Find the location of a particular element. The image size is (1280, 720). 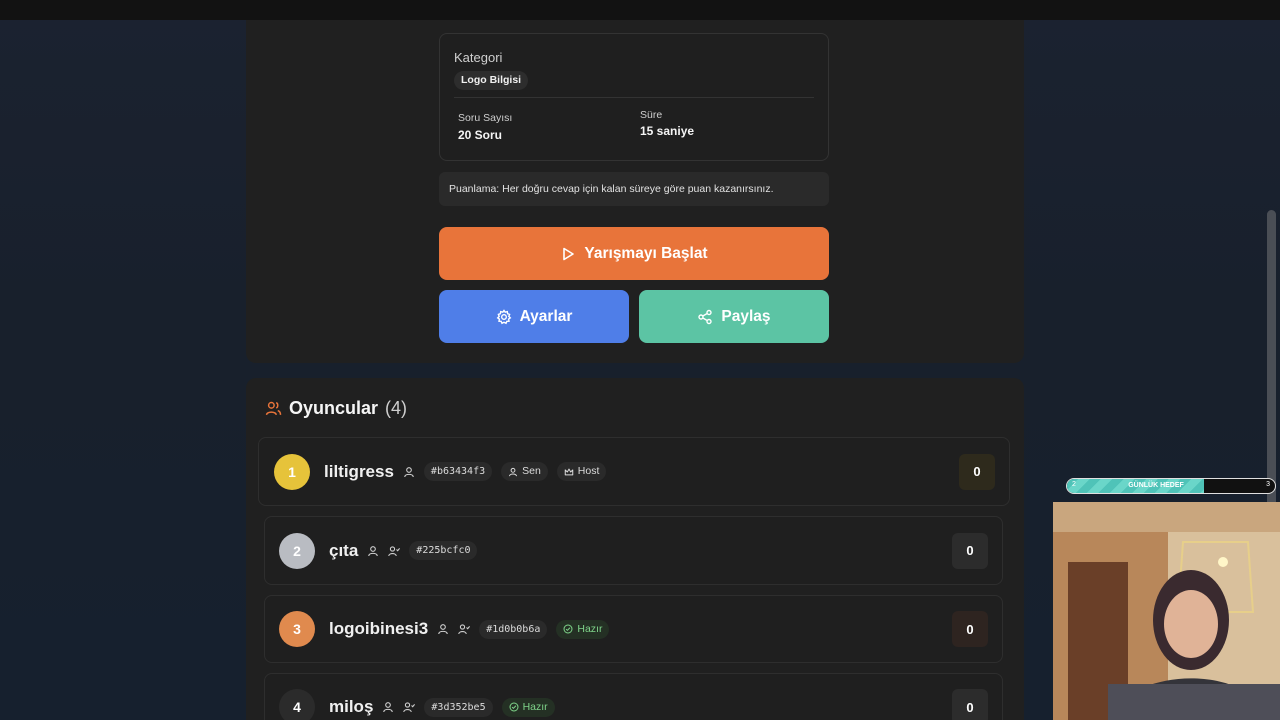

player-id-badge: #225bcfc0 is located at coordinates (443, 550).